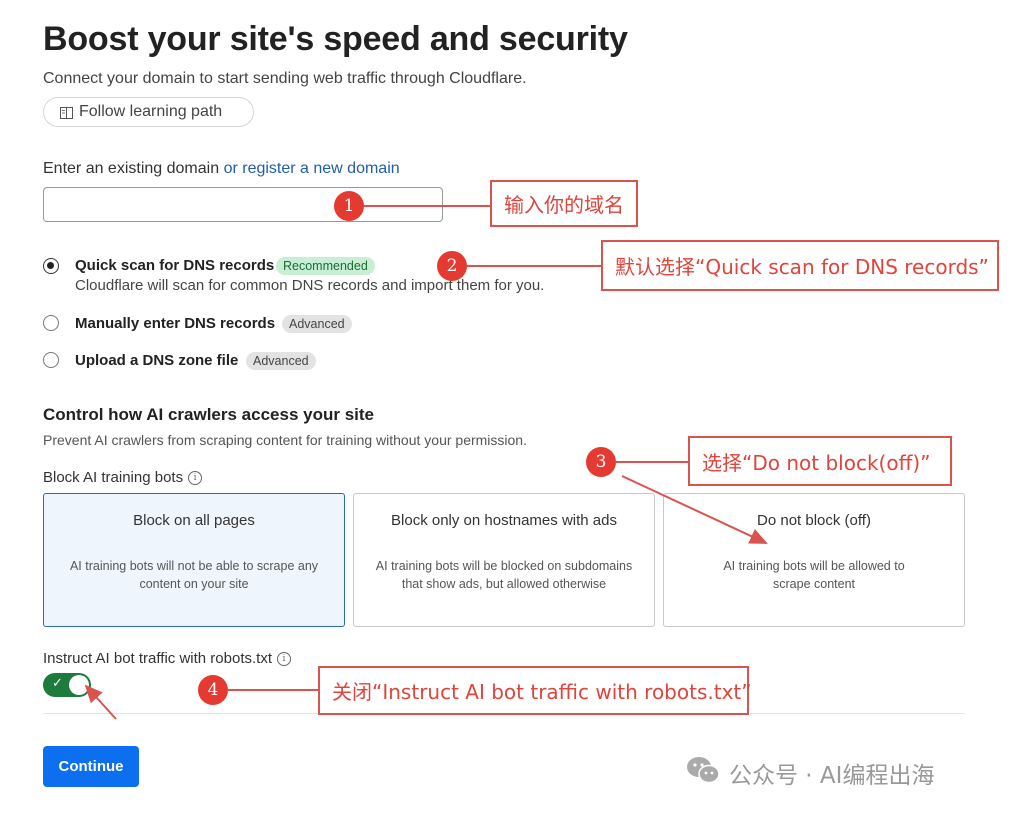  I want to click on domain-input, so click(243, 204).